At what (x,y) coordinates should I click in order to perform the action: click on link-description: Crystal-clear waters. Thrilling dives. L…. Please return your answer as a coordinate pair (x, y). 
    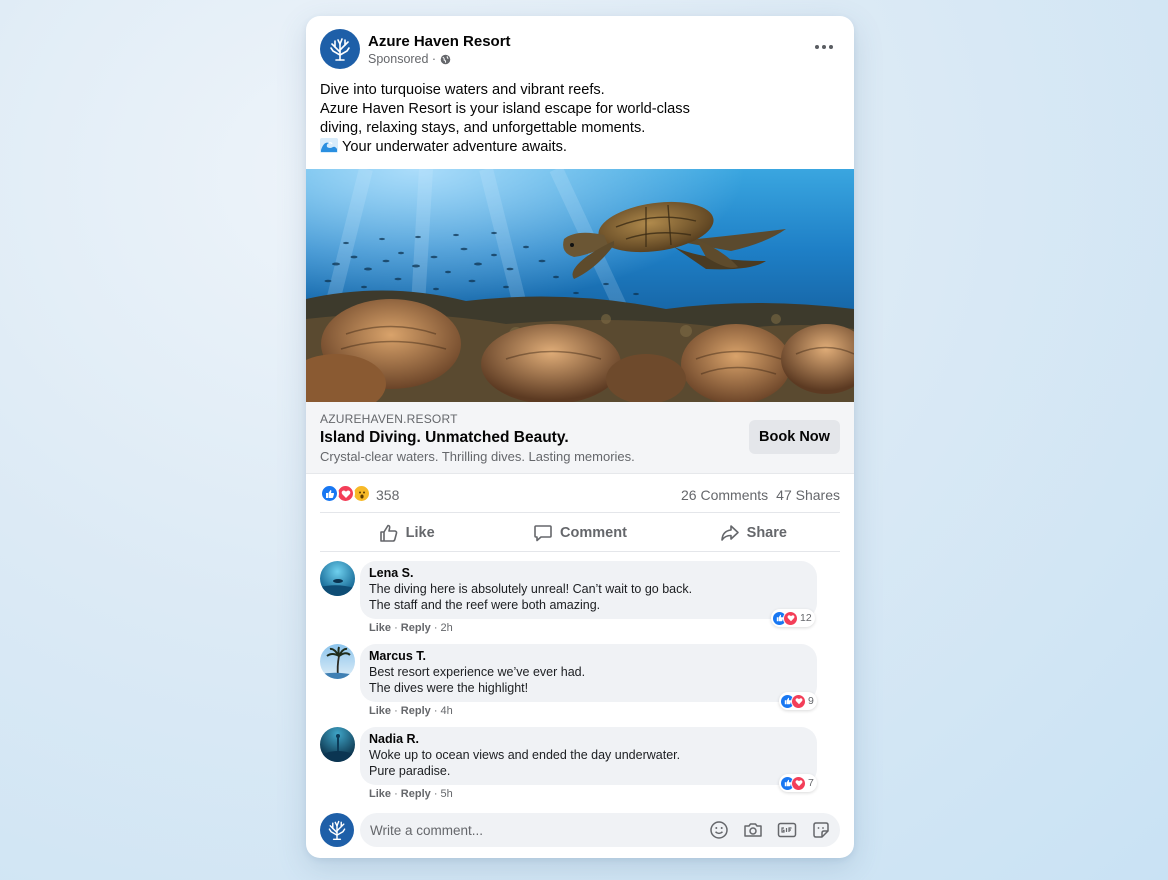
    Looking at the image, I should click on (477, 456).